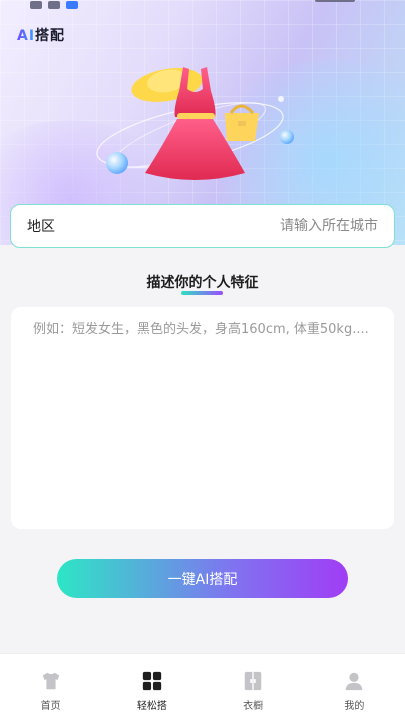 The width and height of the screenshot is (405, 720). What do you see at coordinates (50, 681) in the screenshot?
I see `tshirt-icon` at bounding box center [50, 681].